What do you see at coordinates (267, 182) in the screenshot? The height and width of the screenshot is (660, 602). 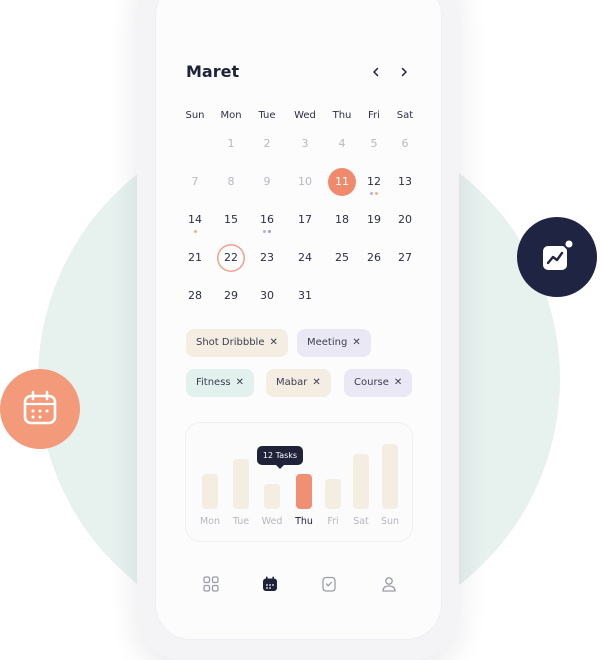 I see `calendar-day-9: 9` at bounding box center [267, 182].